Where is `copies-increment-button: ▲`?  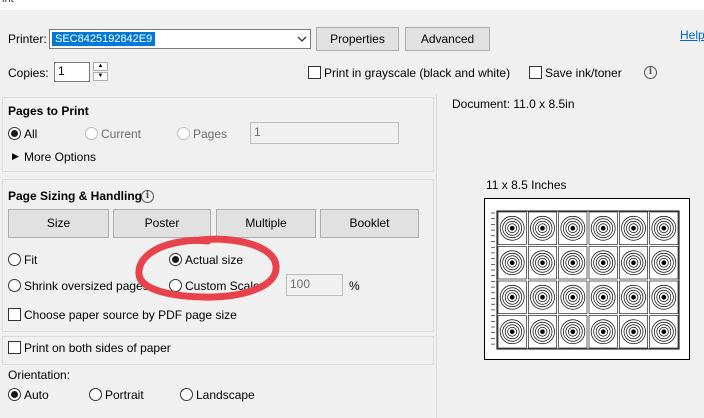
copies-increment-button: ▲ is located at coordinates (100, 66).